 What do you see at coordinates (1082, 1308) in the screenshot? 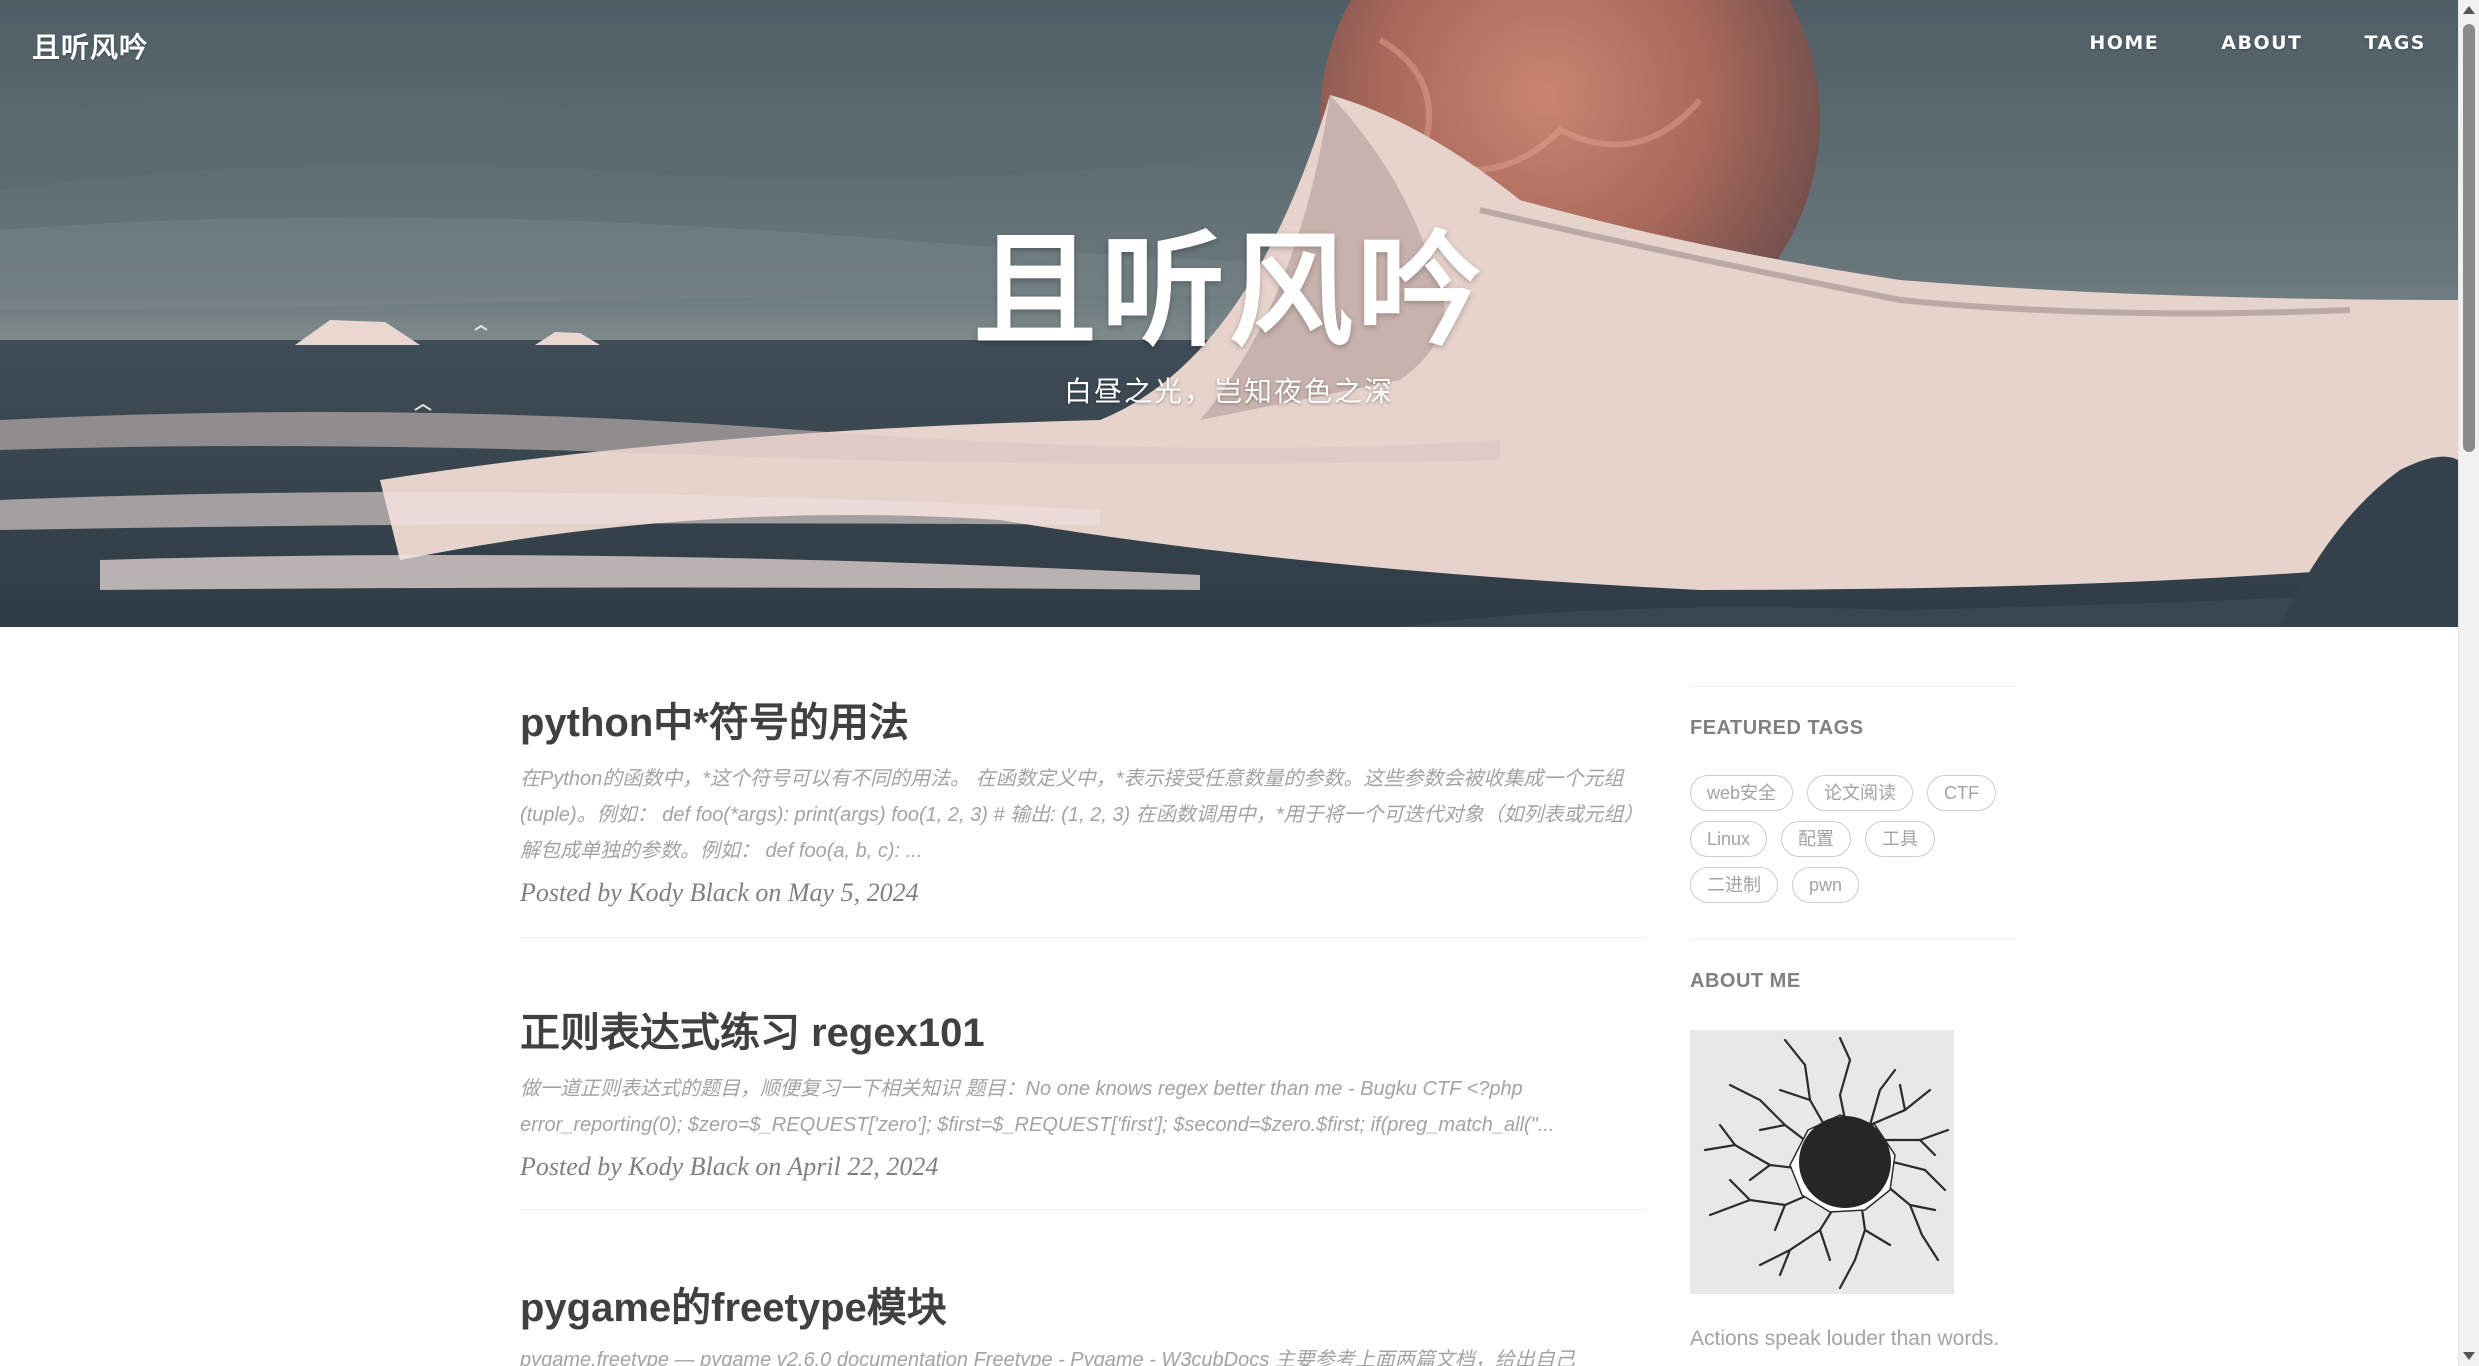
I see `post-title-link: pygame的freetype模块` at bounding box center [1082, 1308].